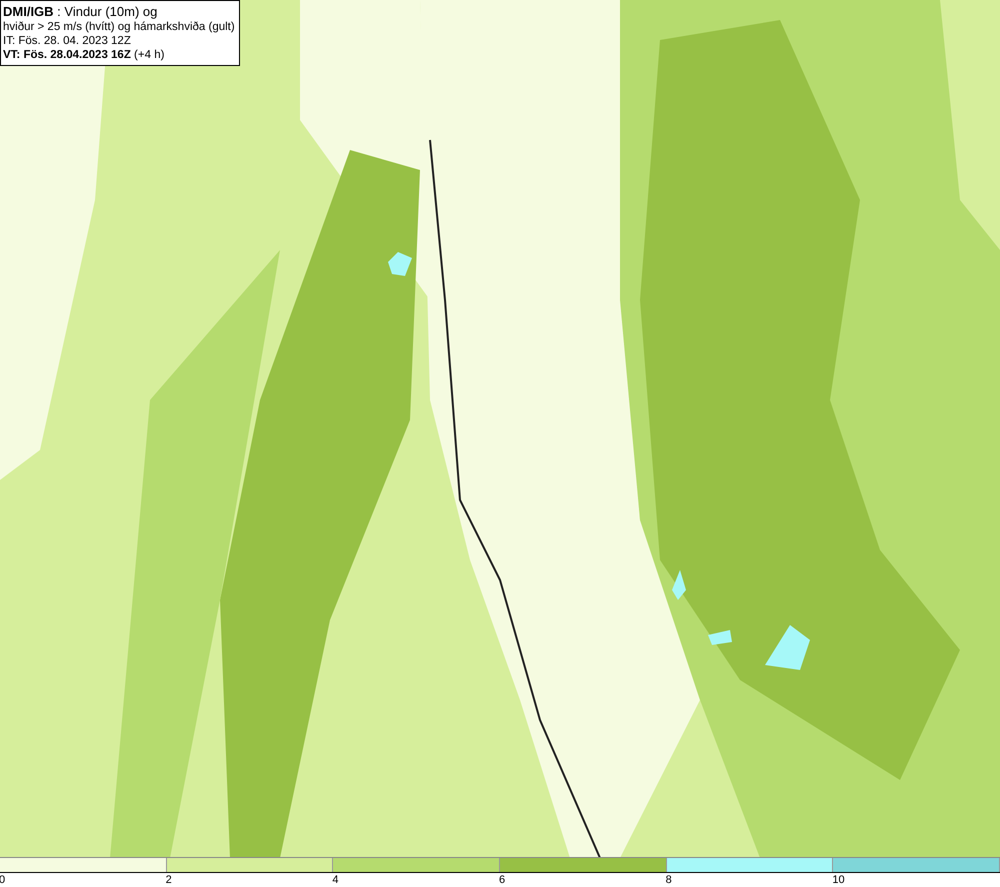 Image resolution: width=1000 pixels, height=887 pixels. What do you see at coordinates (84, 55) in the screenshot?
I see `info-line: VT: Fös. 28.04.2023 16Z (+4 h)` at bounding box center [84, 55].